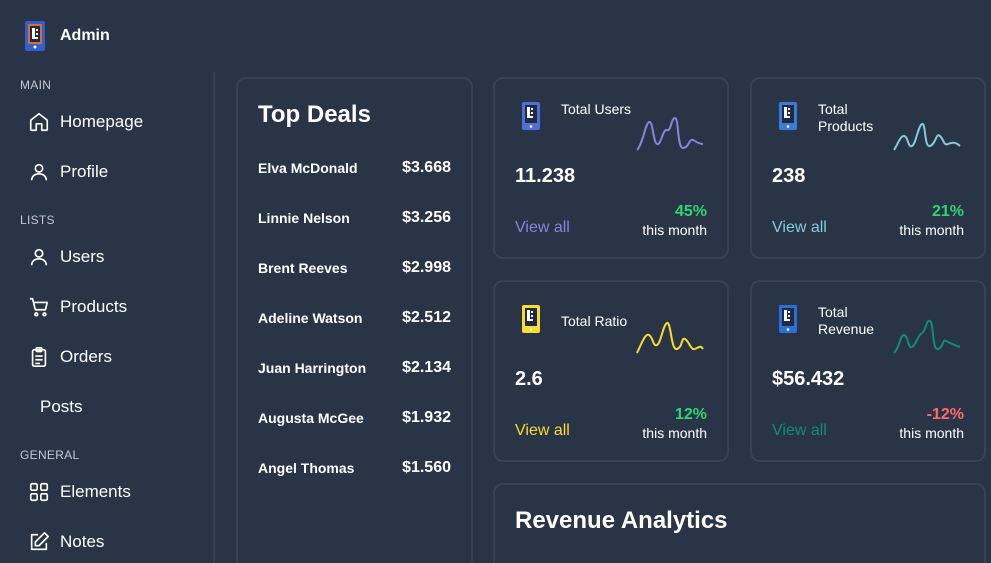 The width and height of the screenshot is (991, 563). Describe the element at coordinates (39, 357) in the screenshot. I see `clipboard-icon` at that location.